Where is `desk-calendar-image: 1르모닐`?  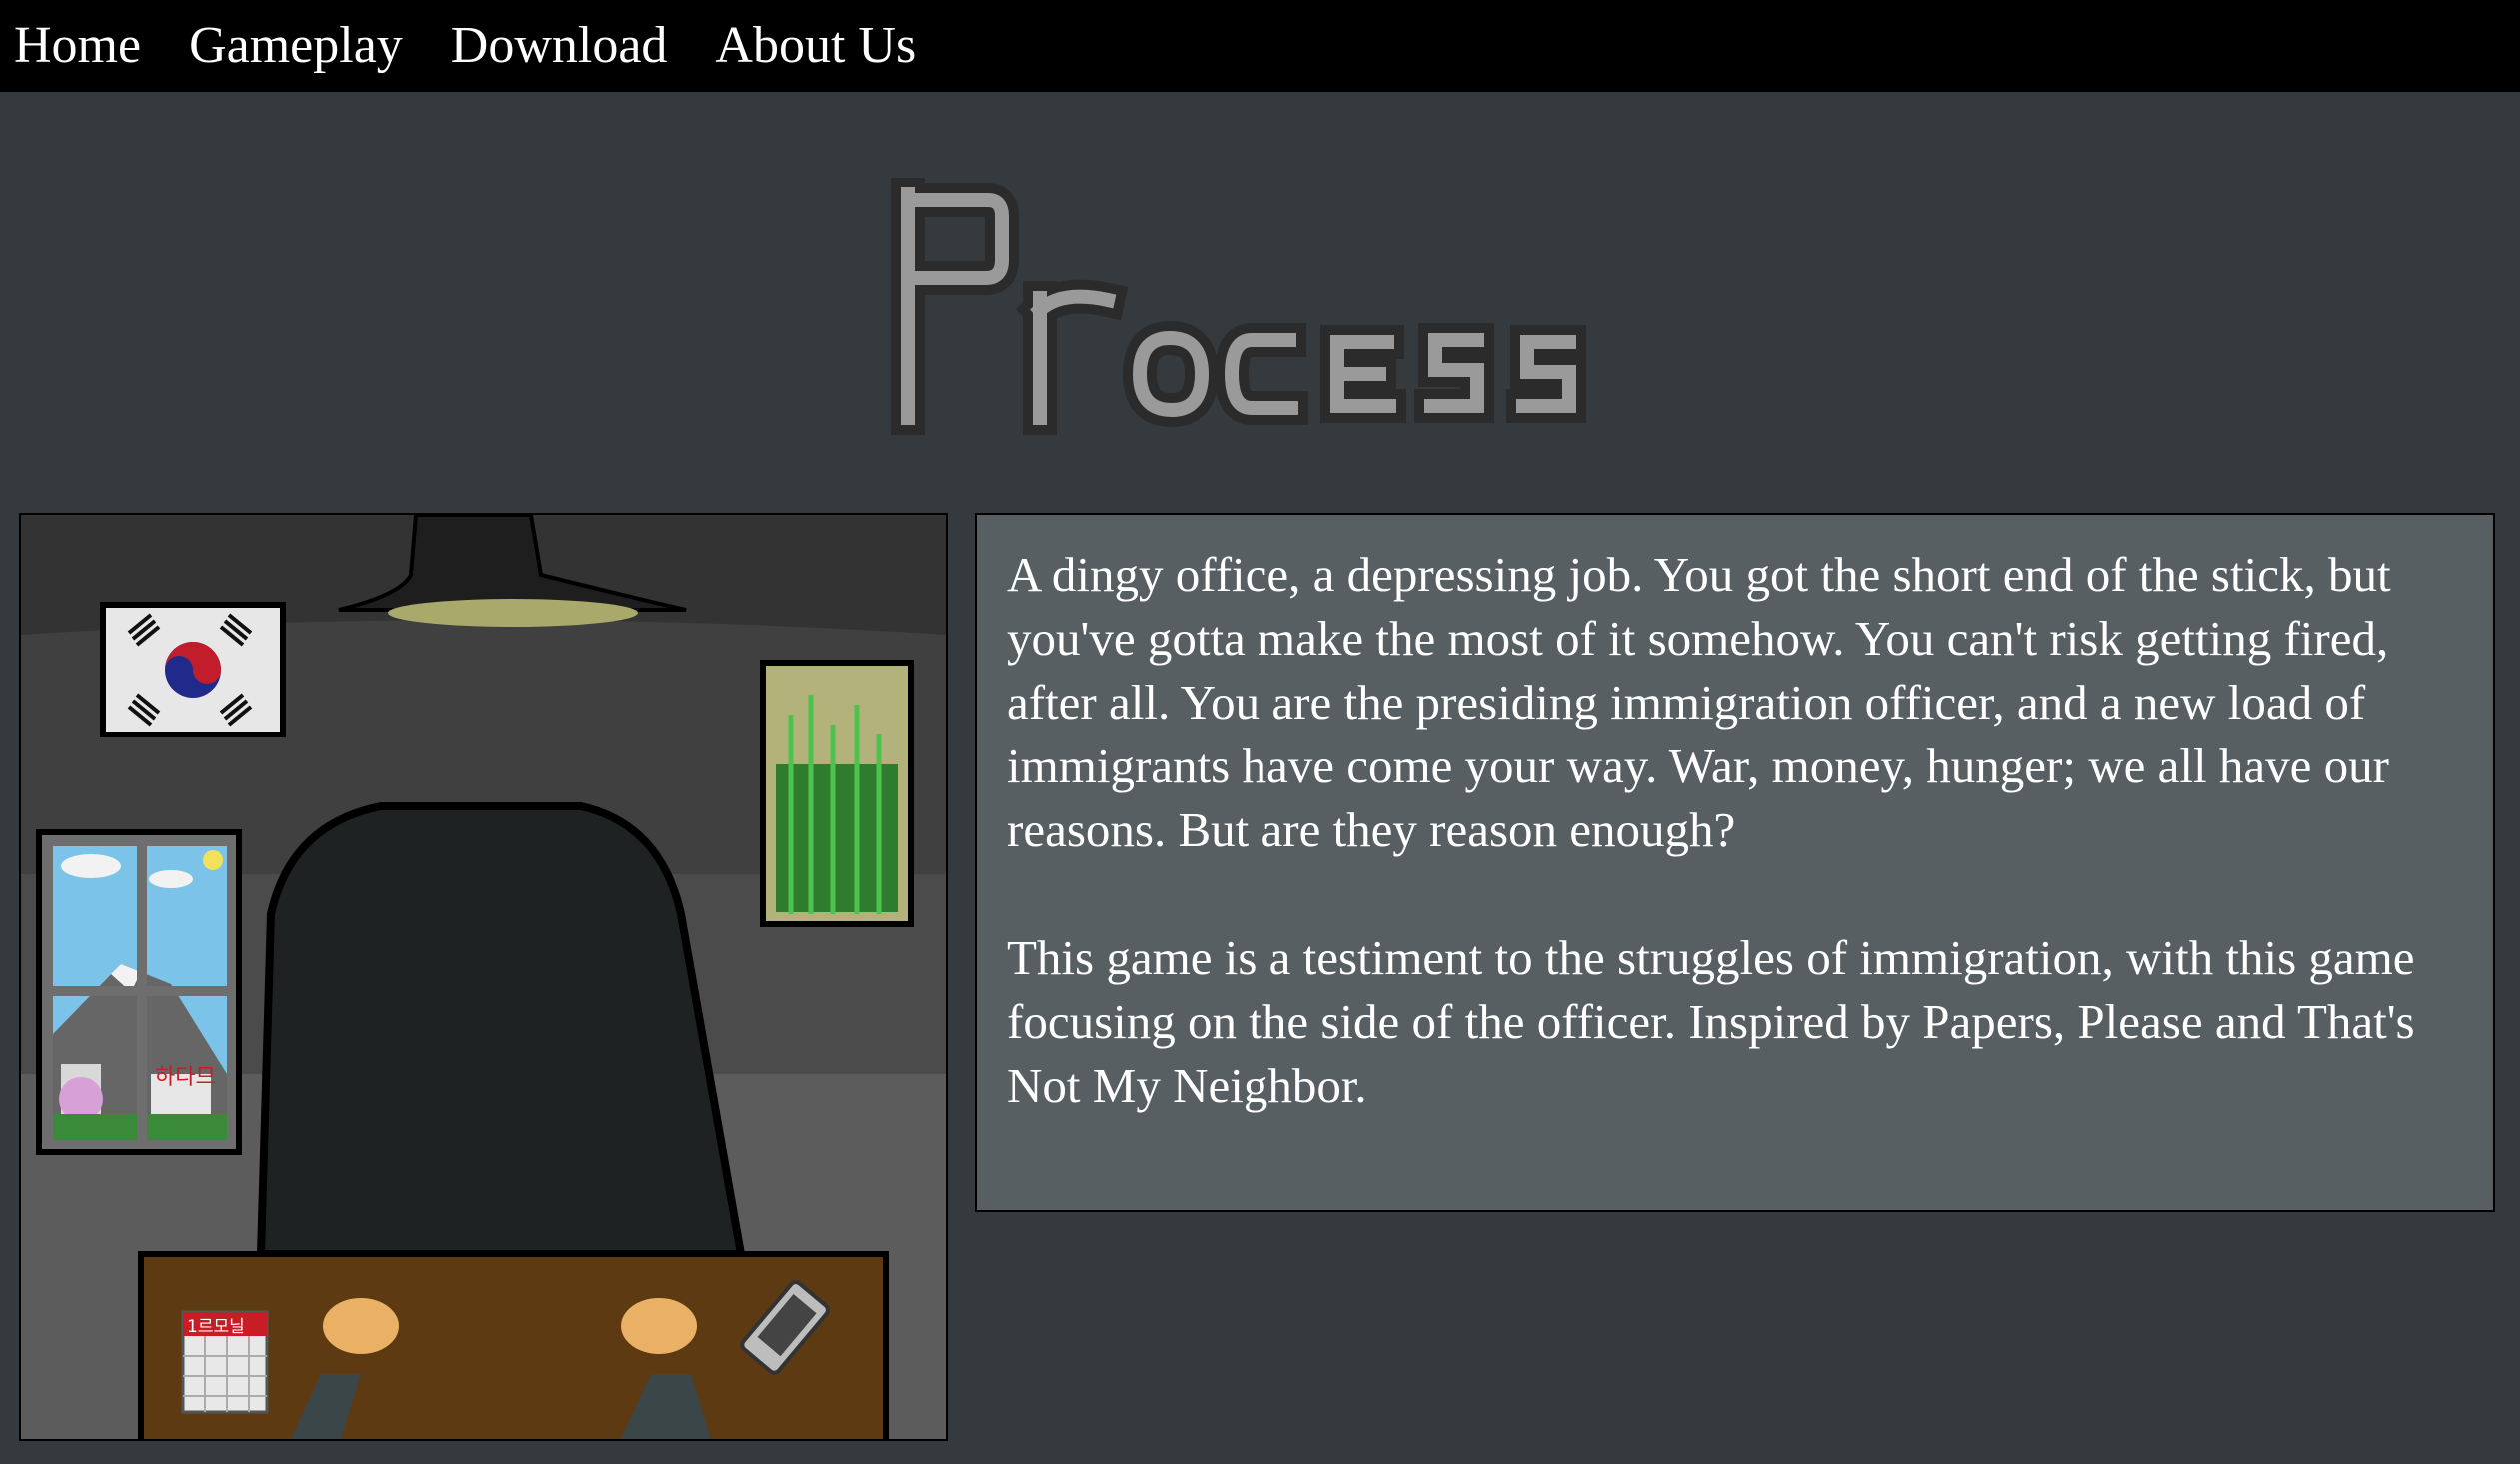 desk-calendar-image: 1르모닐 is located at coordinates (225, 1362).